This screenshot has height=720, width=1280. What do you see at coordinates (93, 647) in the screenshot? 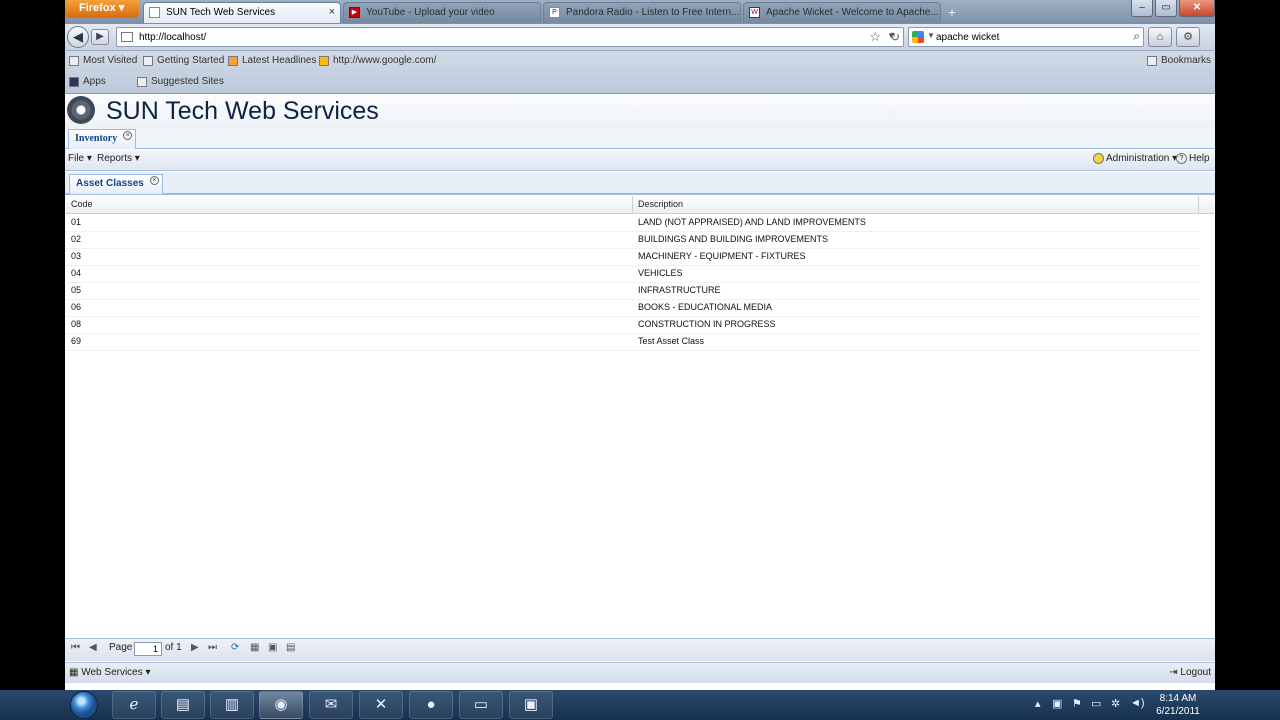
I see `prev-page-icon: ◀` at bounding box center [93, 647].